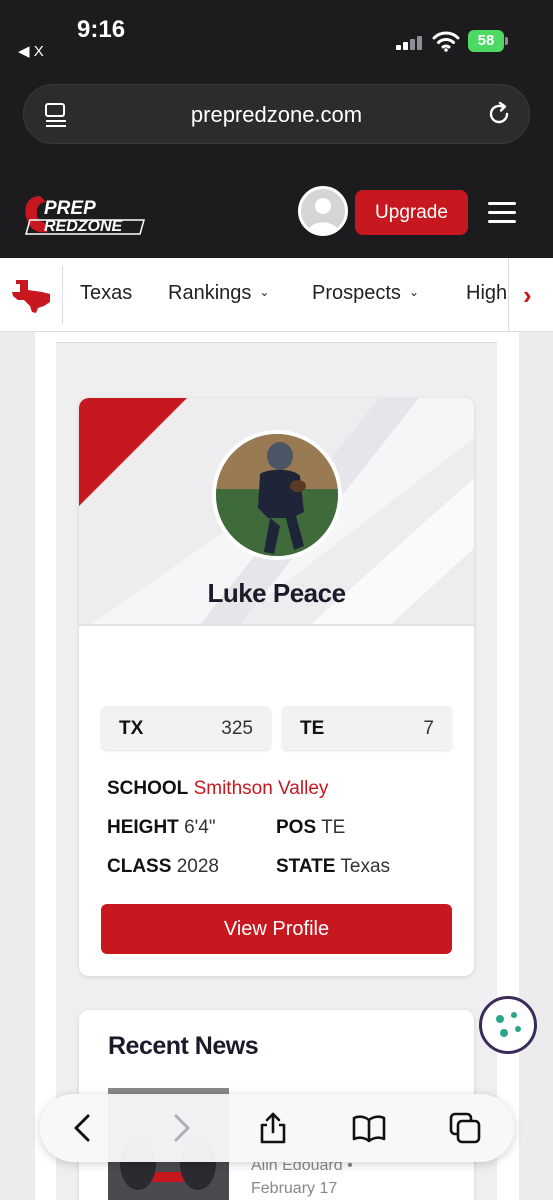 This screenshot has height=1200, width=553. I want to click on position-rank-badge: TE 7, so click(367, 728).